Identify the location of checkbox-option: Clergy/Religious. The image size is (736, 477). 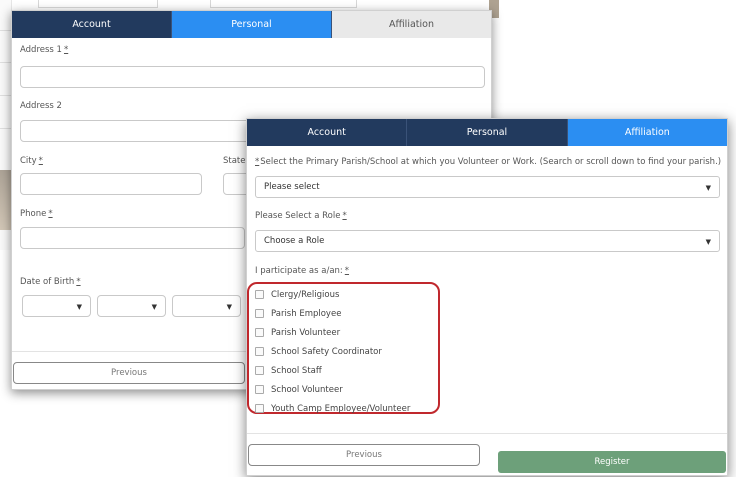
(332, 294).